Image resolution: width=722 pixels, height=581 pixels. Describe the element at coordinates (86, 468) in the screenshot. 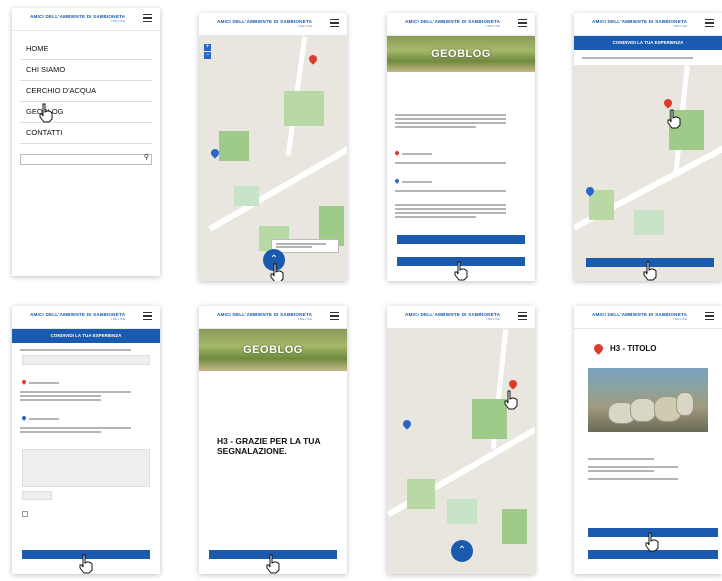

I see `description-textarea` at that location.